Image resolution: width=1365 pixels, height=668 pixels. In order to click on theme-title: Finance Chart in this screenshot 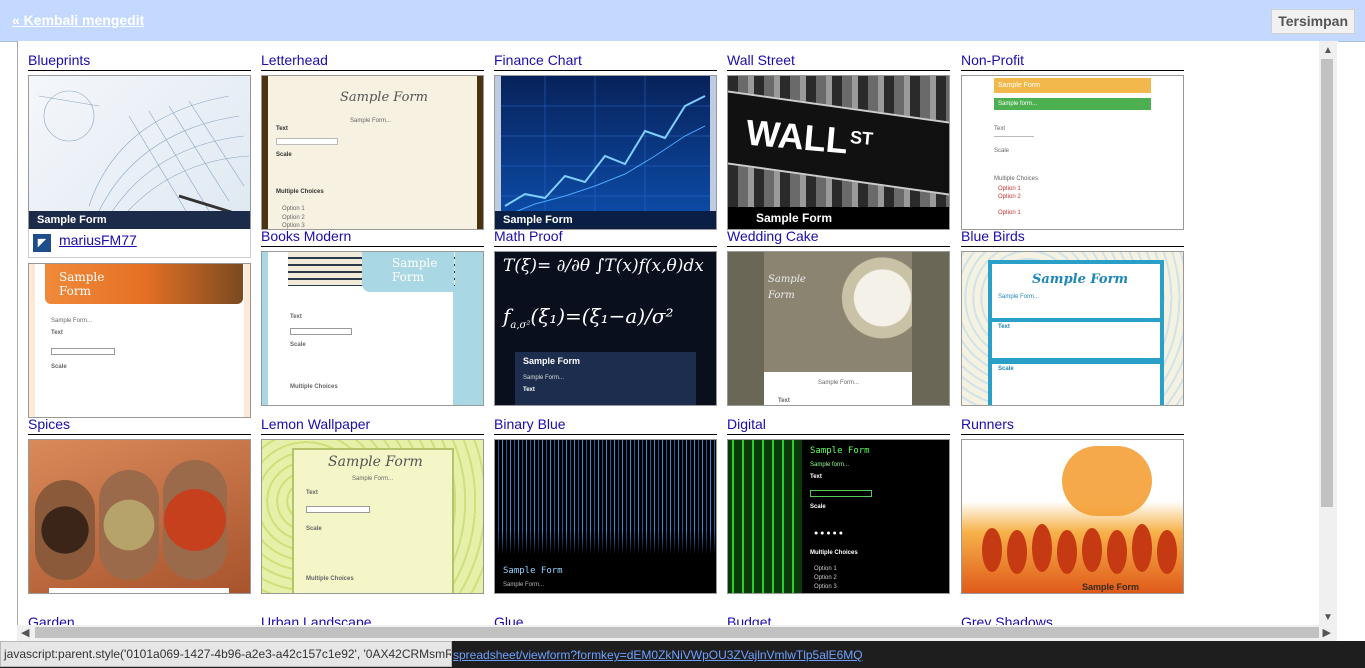, I will do `click(605, 61)`.